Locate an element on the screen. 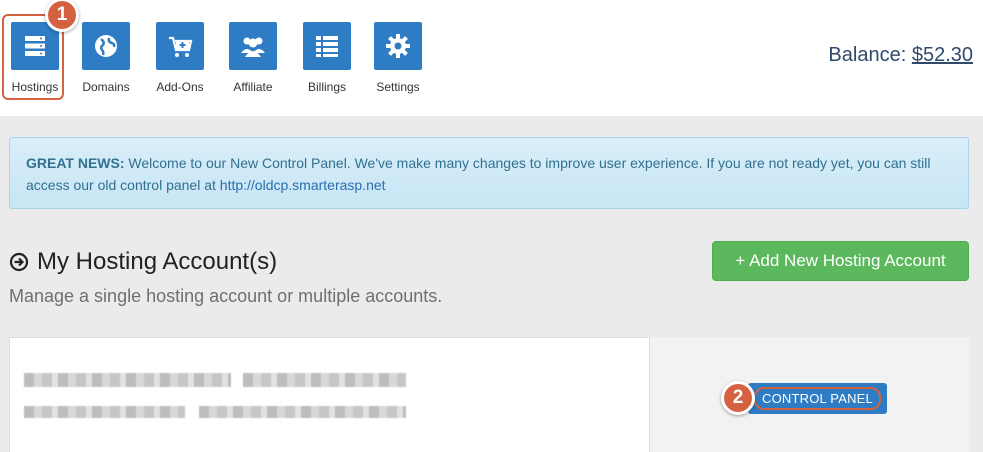 The image size is (983, 452). account-expiry-blurred is located at coordinates (302, 412).